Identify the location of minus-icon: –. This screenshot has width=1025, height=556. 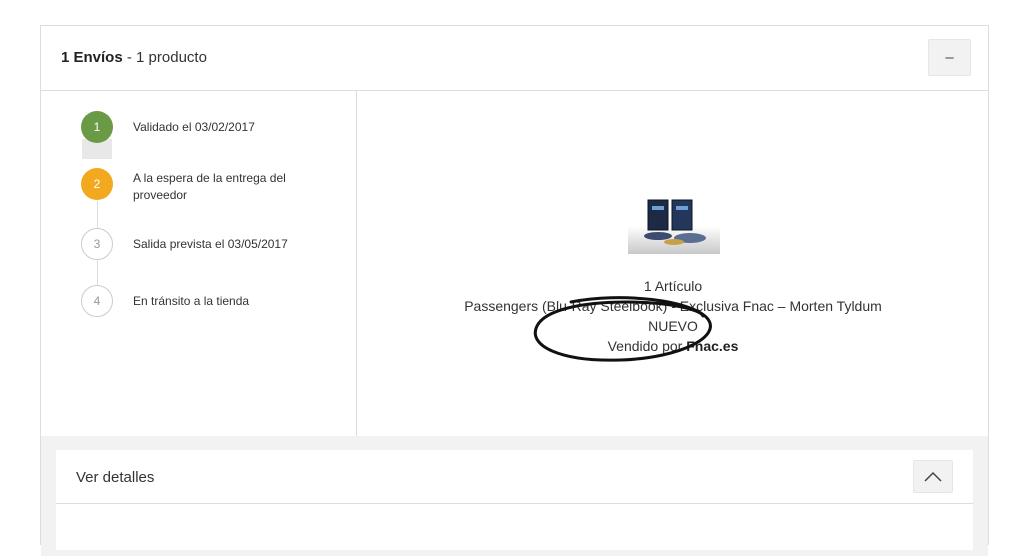
(949, 57).